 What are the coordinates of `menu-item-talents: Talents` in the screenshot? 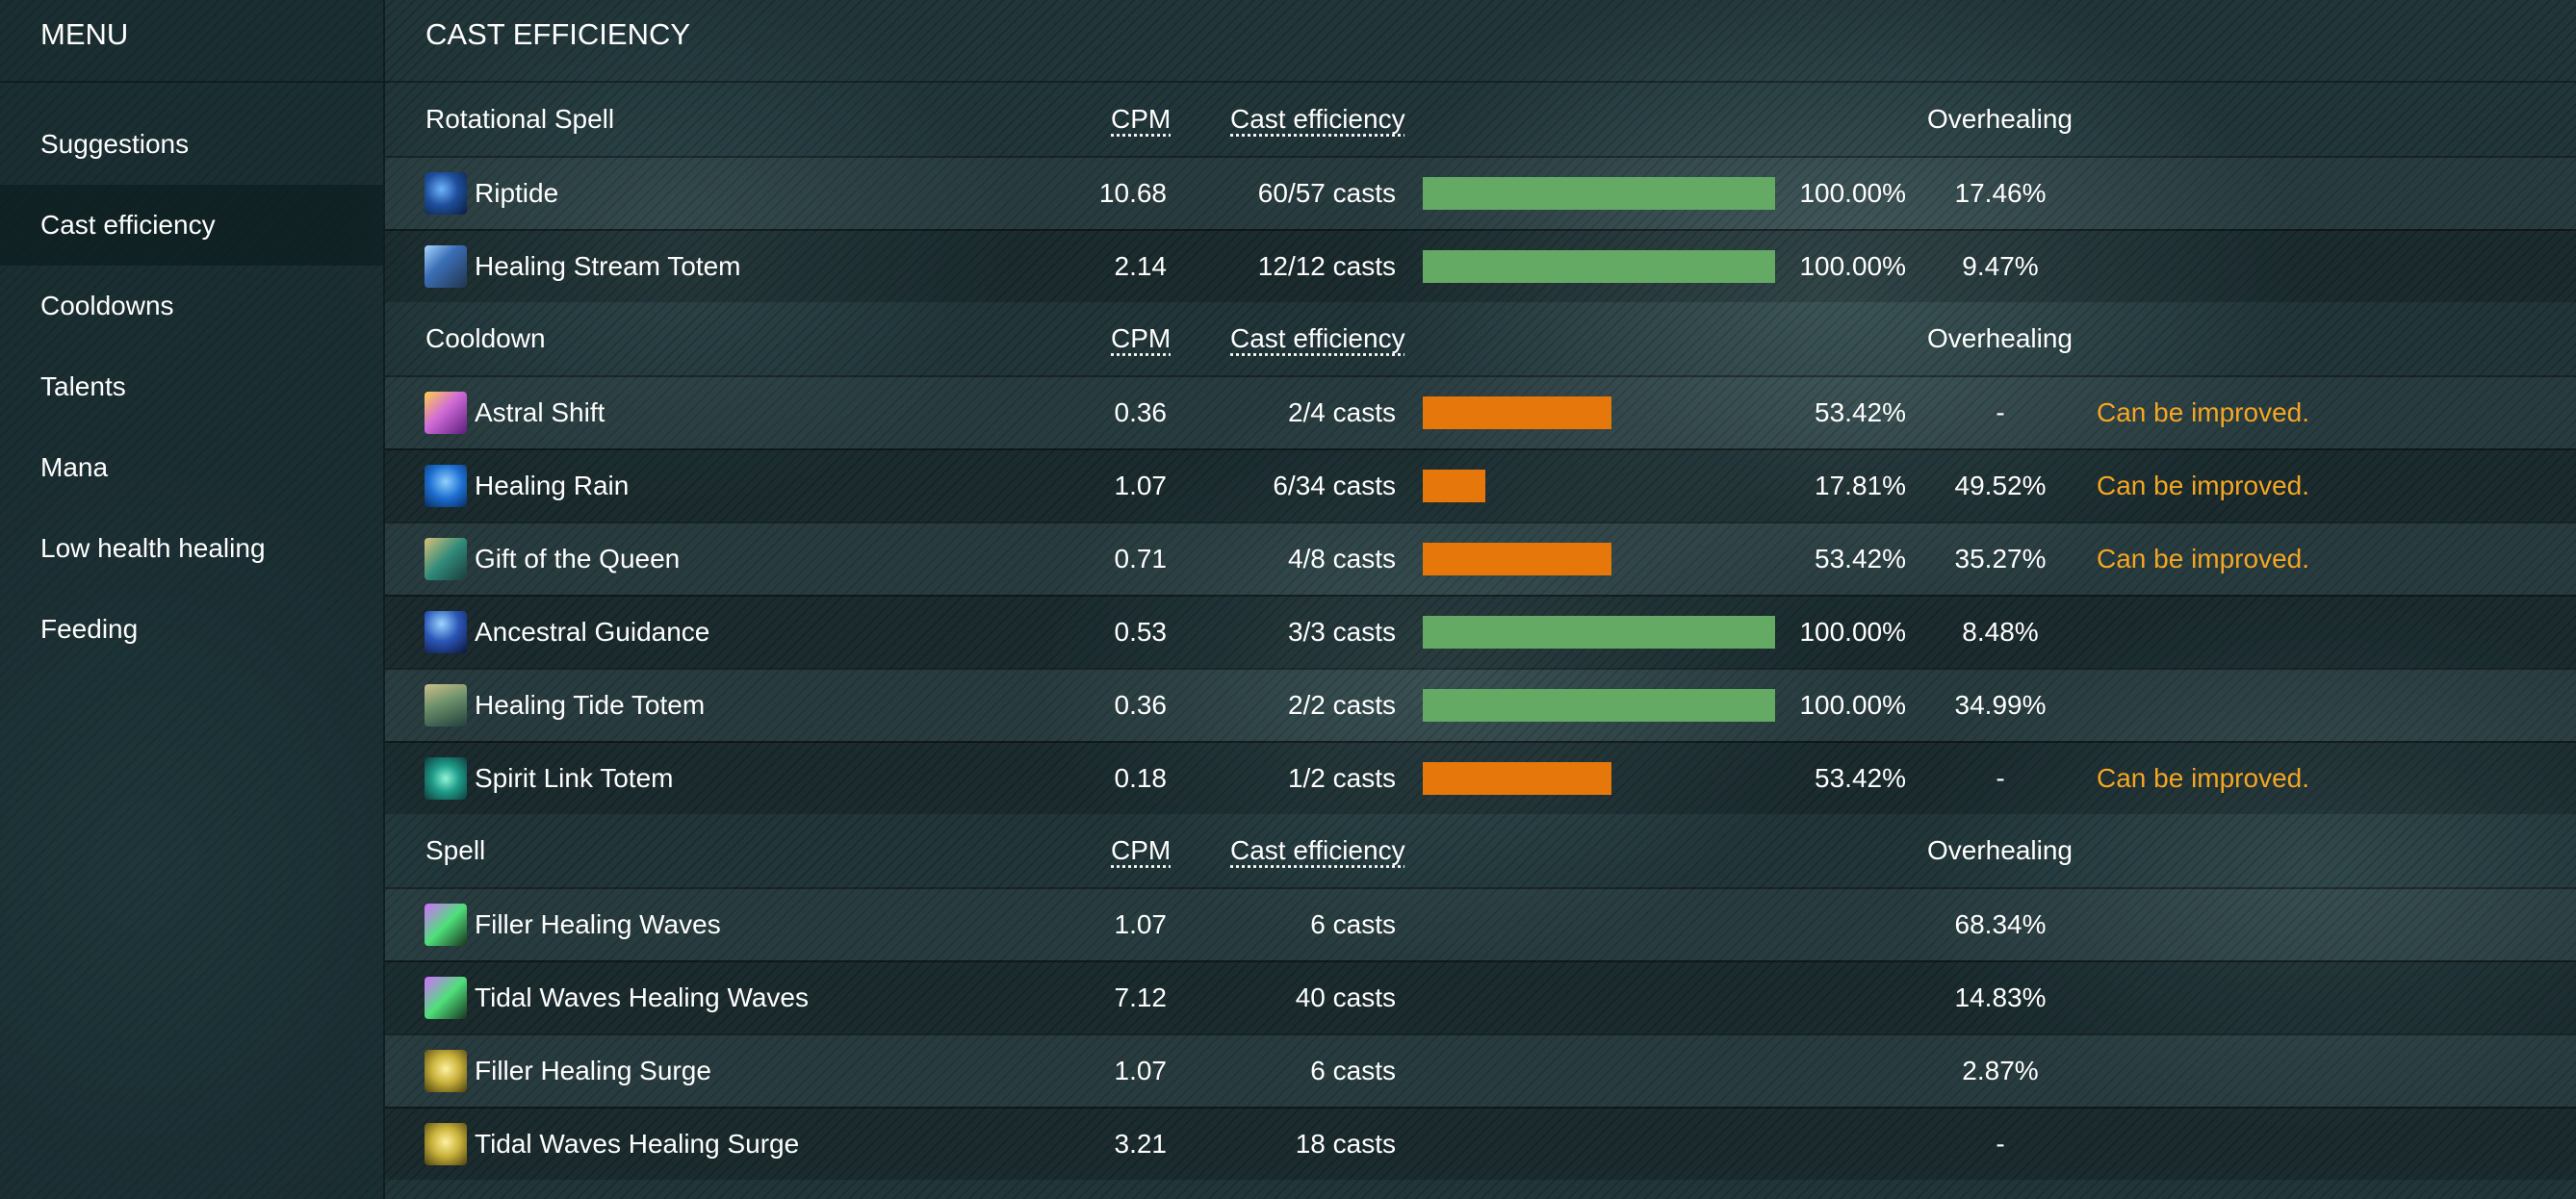 It's located at (192, 386).